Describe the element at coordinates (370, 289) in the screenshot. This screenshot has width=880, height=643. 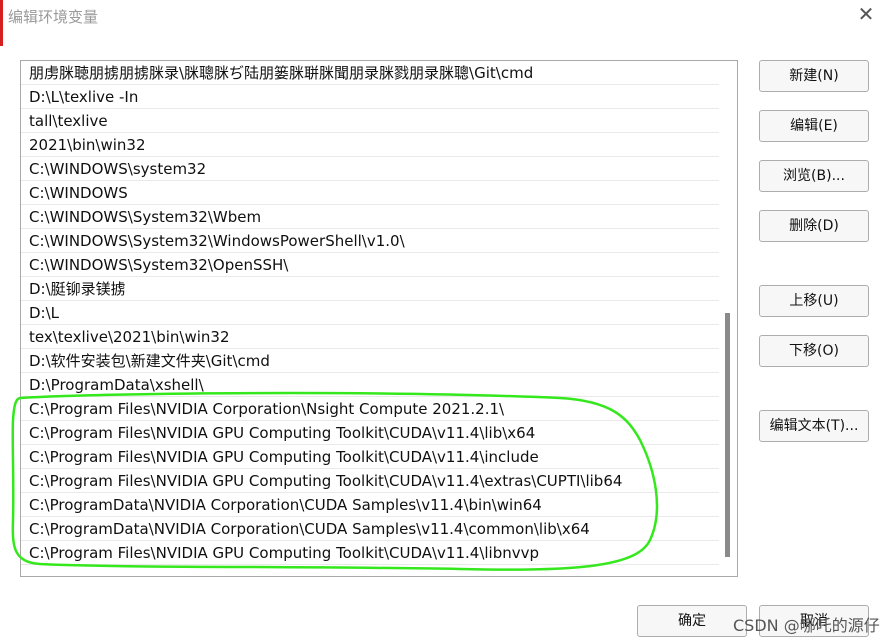
I see `list-item: D:\脡铆录镁掳` at that location.